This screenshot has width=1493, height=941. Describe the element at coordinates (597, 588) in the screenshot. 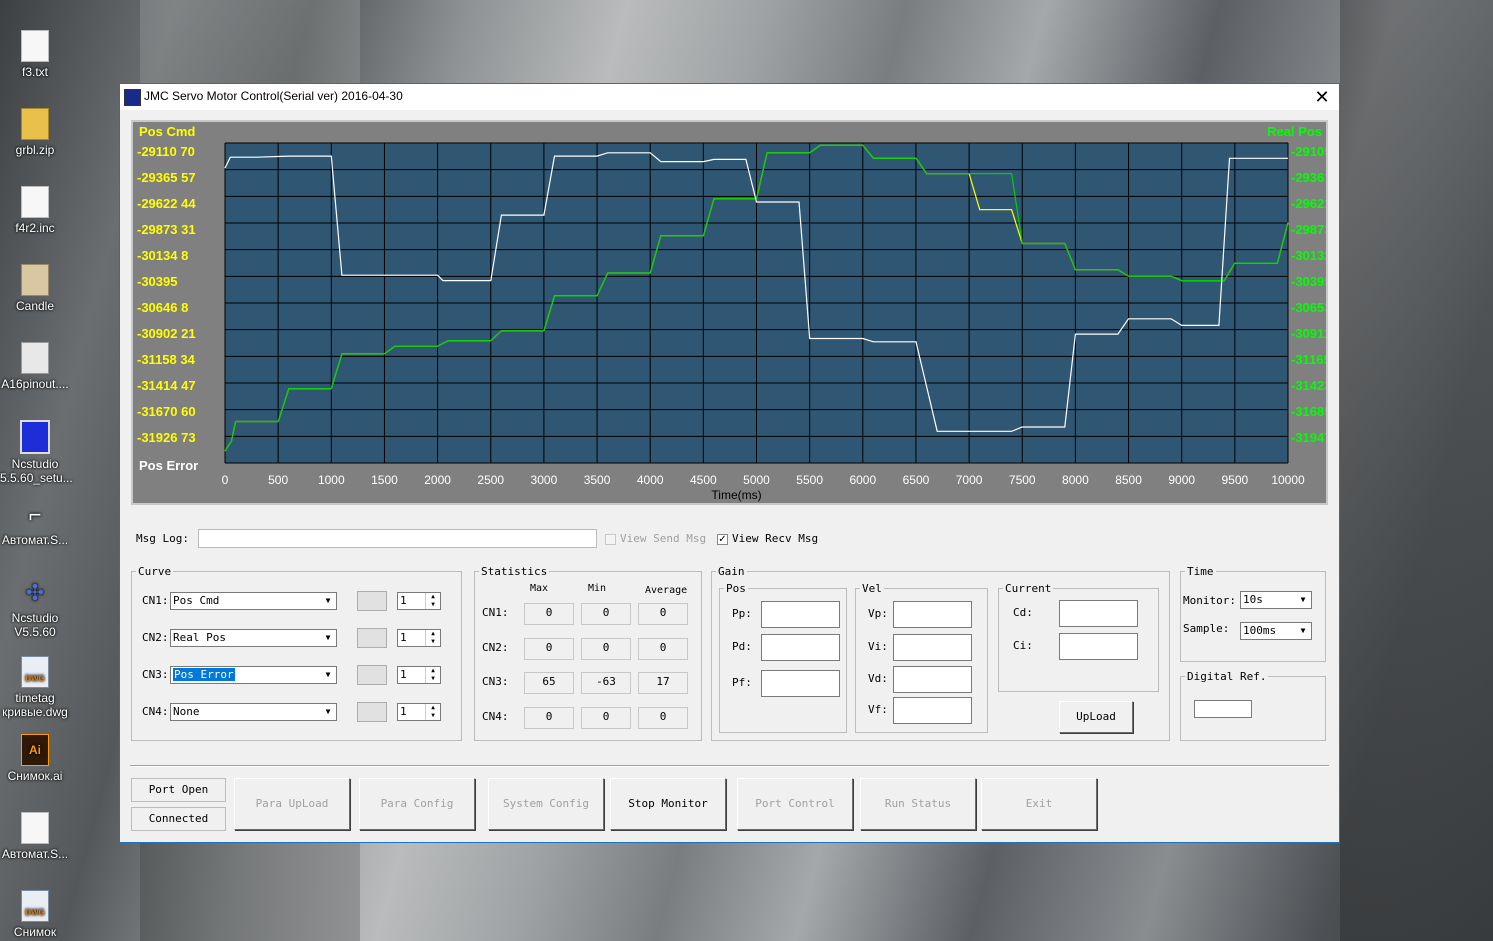

I see `stat-header-min: Min` at that location.